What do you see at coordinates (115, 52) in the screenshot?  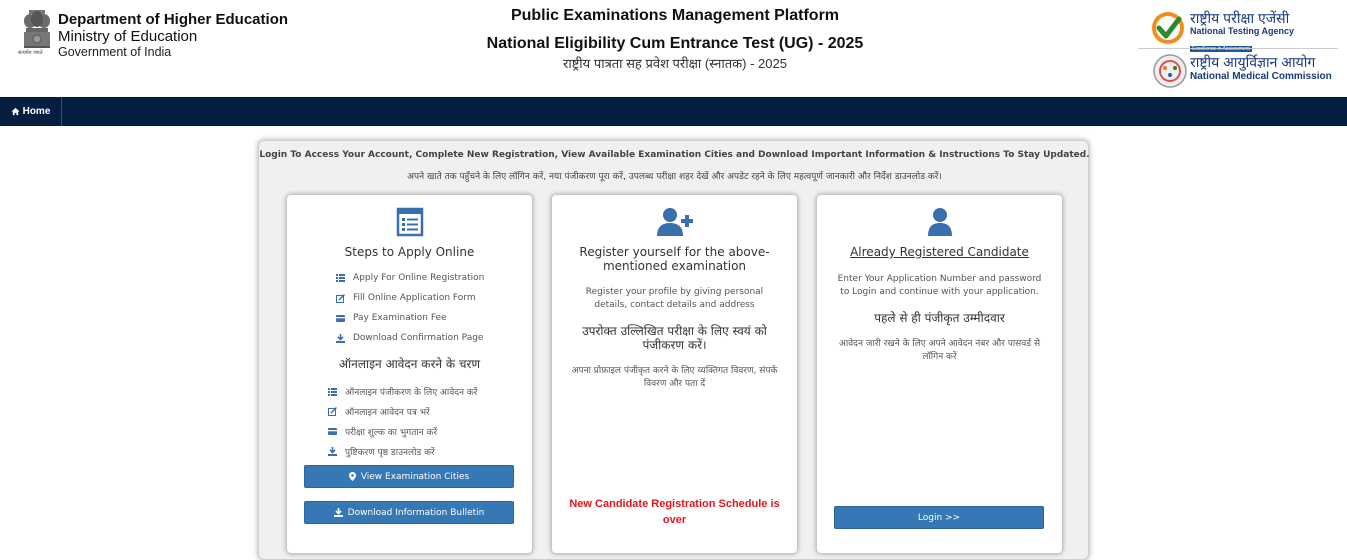 I see `government-name: Government of India` at bounding box center [115, 52].